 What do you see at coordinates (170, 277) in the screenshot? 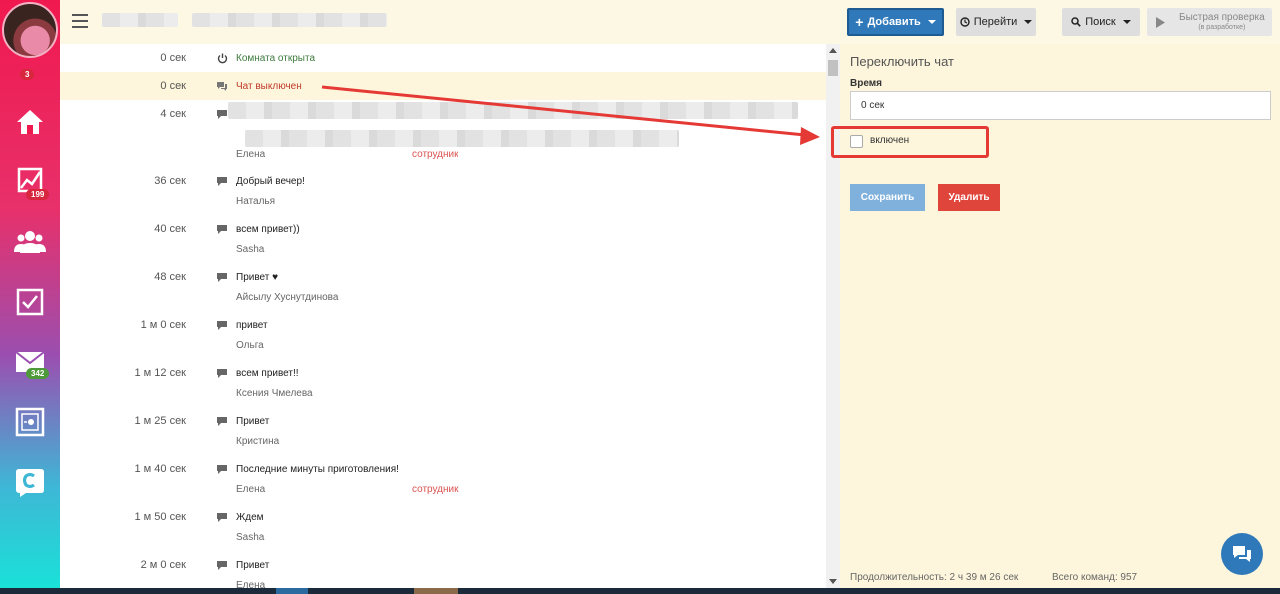
I see `log-time: 48 сек` at bounding box center [170, 277].